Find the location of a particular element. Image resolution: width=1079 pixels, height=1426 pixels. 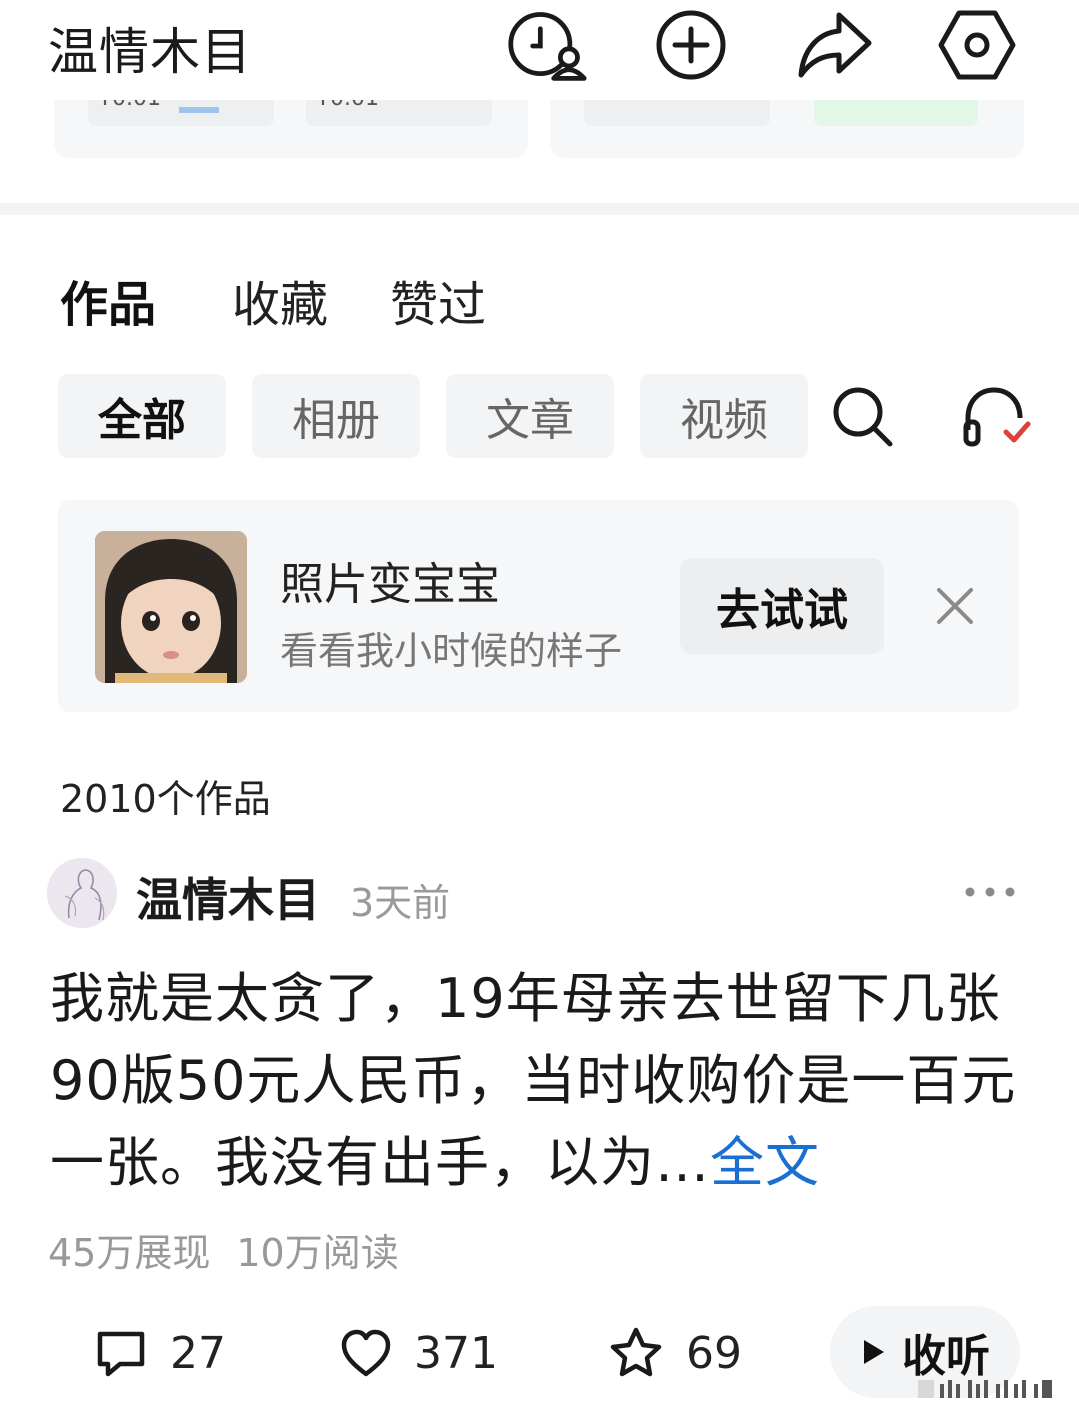

tab-works: 作品 is located at coordinates (108, 300).